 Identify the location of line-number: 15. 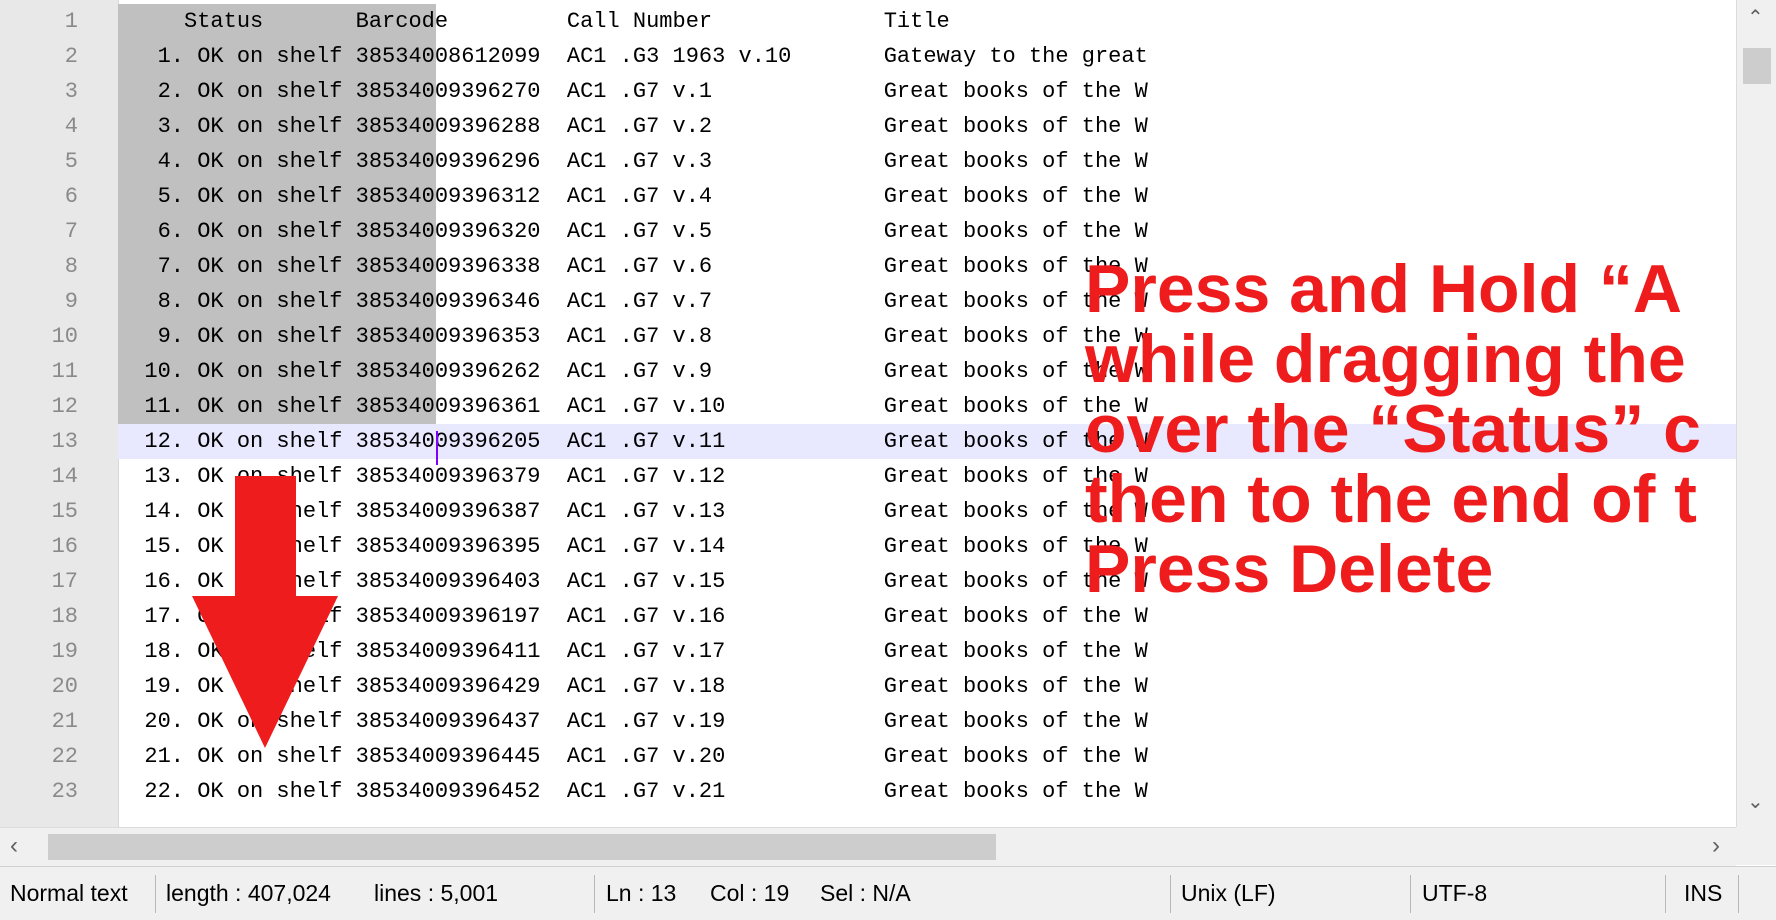
(39, 511).